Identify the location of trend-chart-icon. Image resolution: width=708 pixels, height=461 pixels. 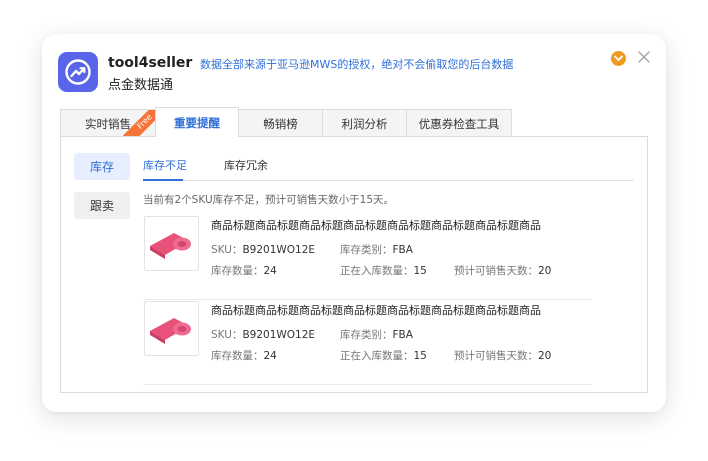
(78, 72).